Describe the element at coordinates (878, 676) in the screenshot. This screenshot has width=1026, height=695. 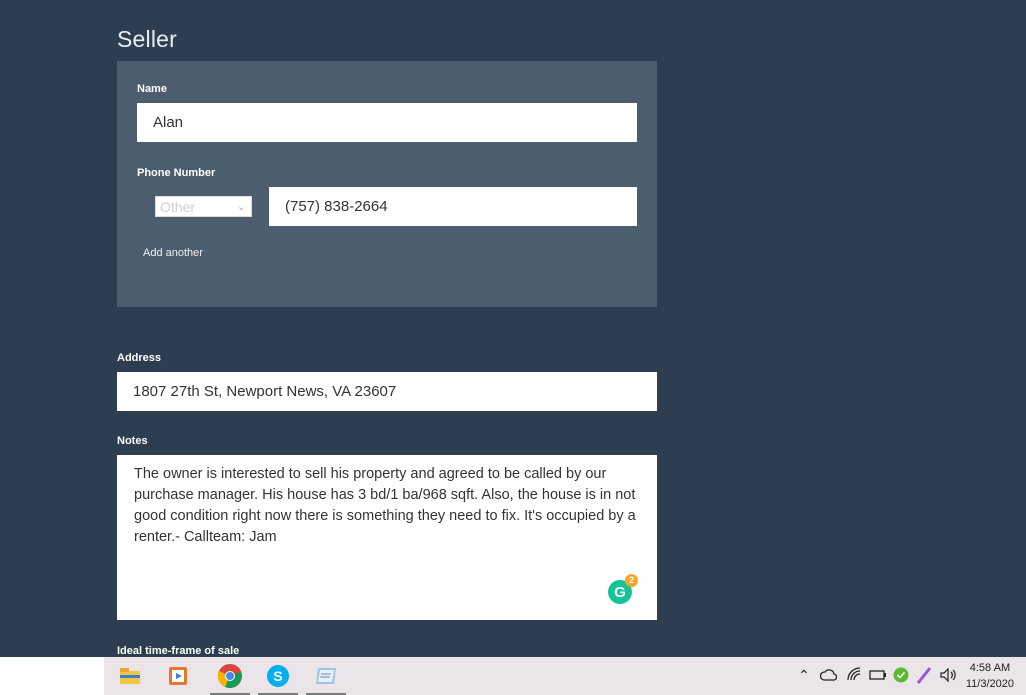
I see `battery-icon` at that location.